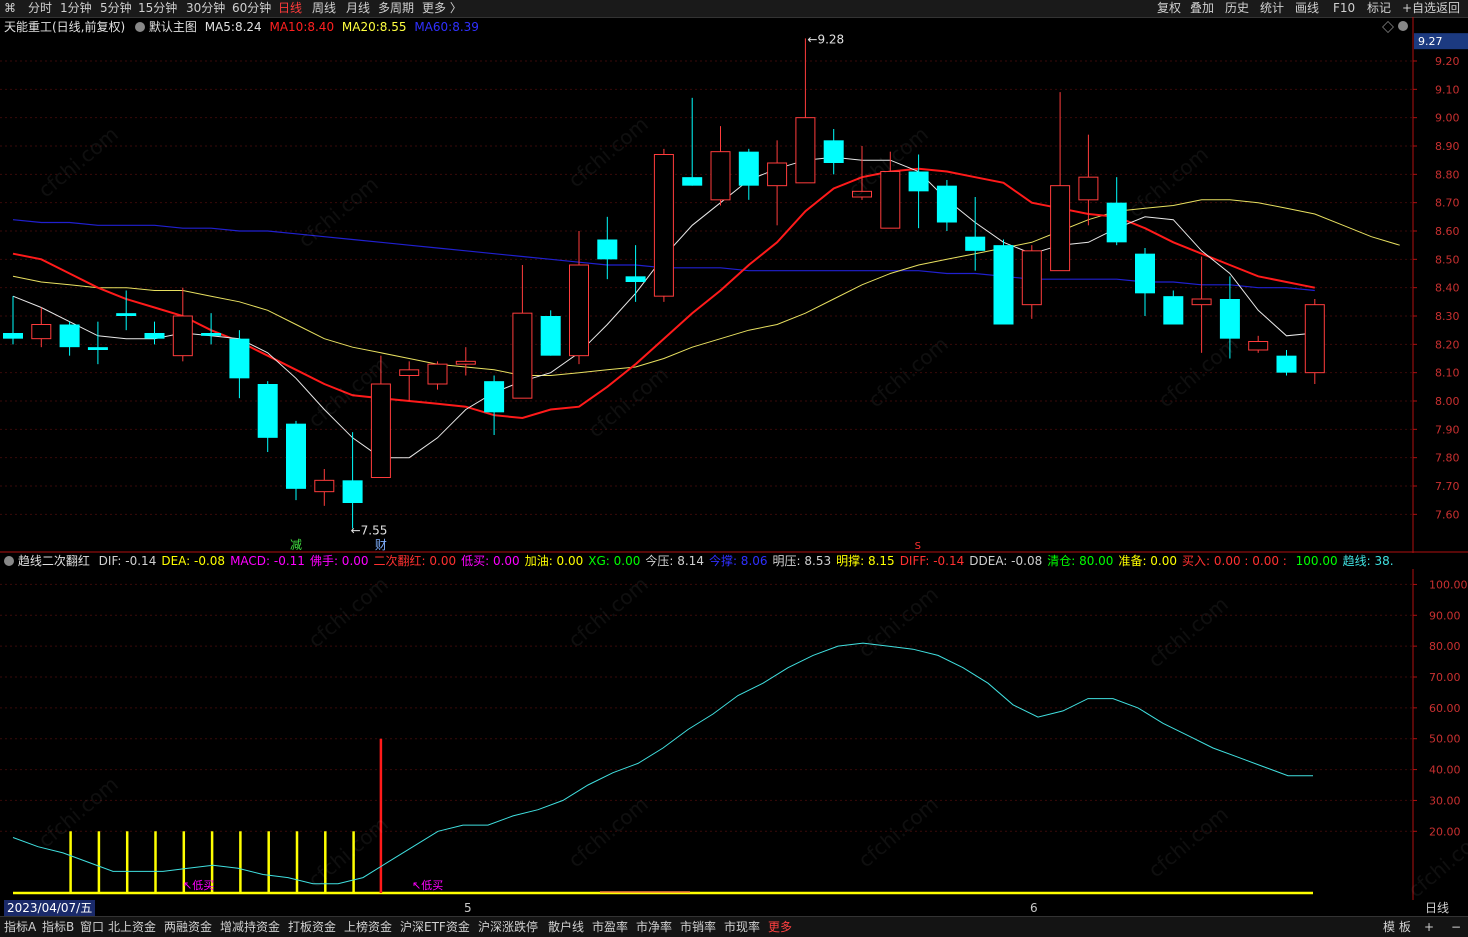  Describe the element at coordinates (610, 927) in the screenshot. I see `bottom-tab-11: 市盈率` at that location.